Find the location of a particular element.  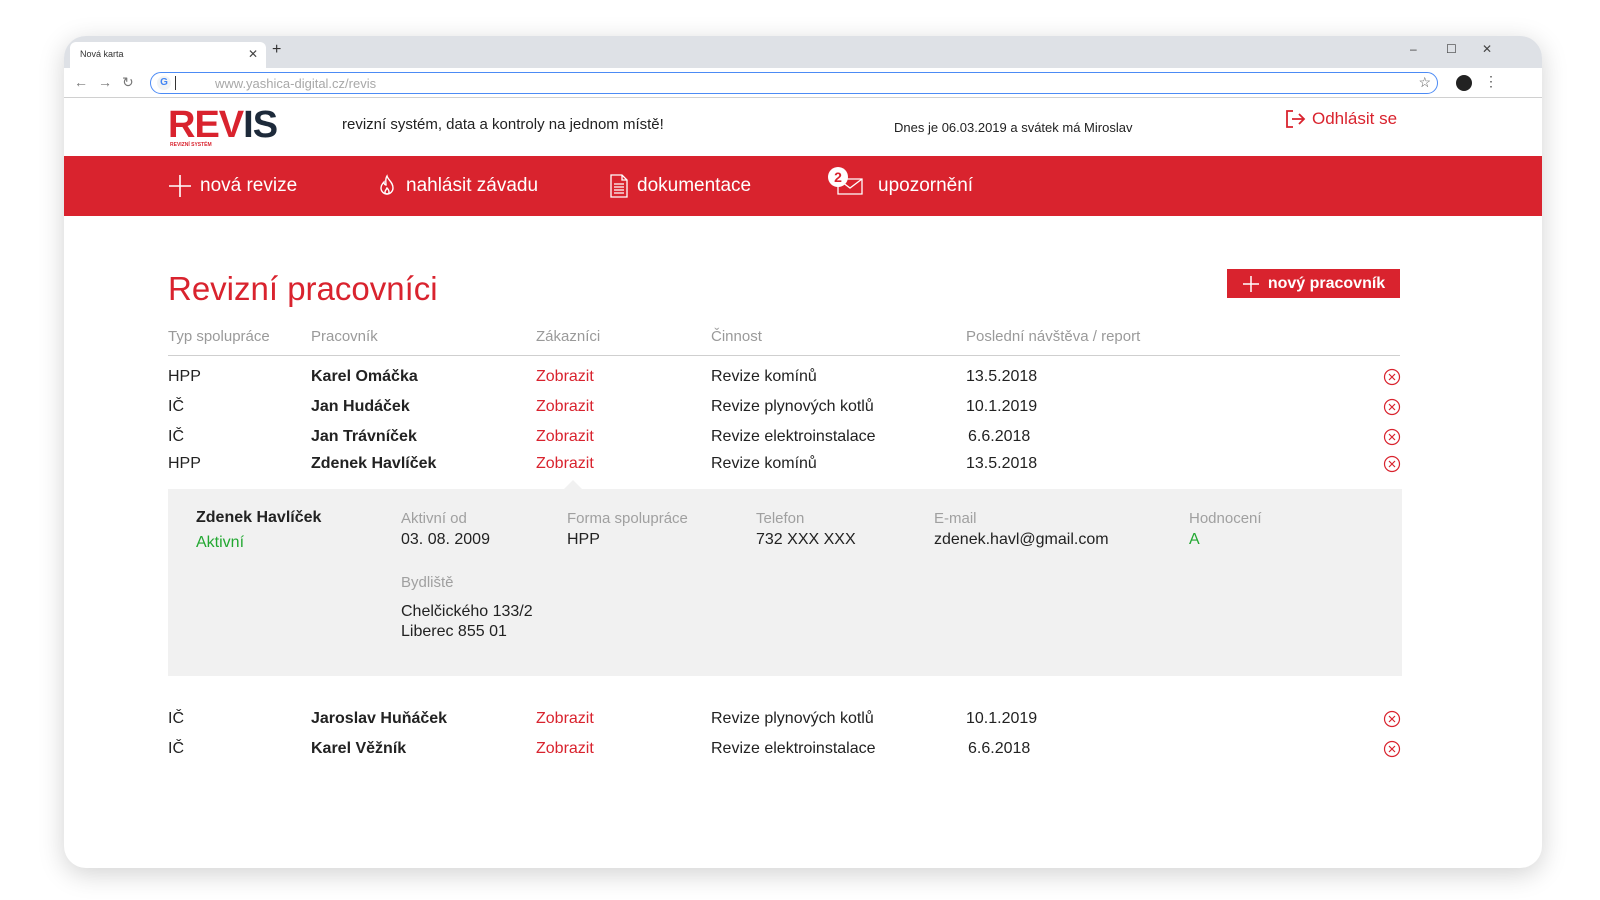

browser-tab: Nová karta ✕ is located at coordinates (168, 55).